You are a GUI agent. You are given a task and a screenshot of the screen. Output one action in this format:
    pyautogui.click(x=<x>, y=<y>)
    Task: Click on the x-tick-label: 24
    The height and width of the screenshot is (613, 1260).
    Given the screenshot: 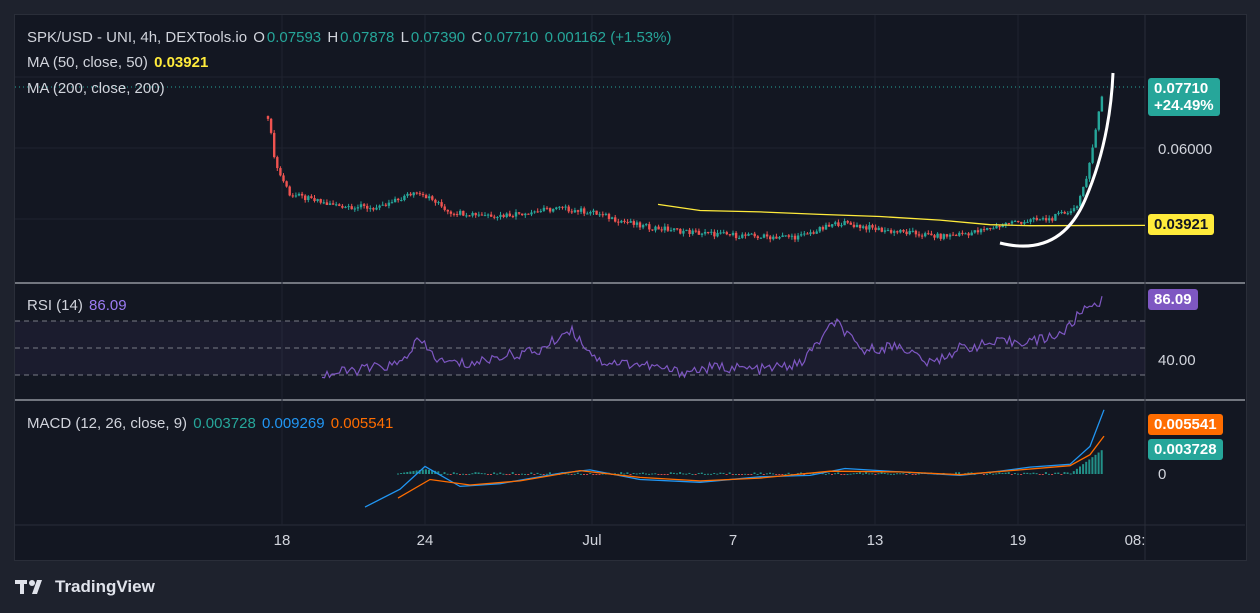 What is the action you would take?
    pyautogui.click(x=425, y=540)
    